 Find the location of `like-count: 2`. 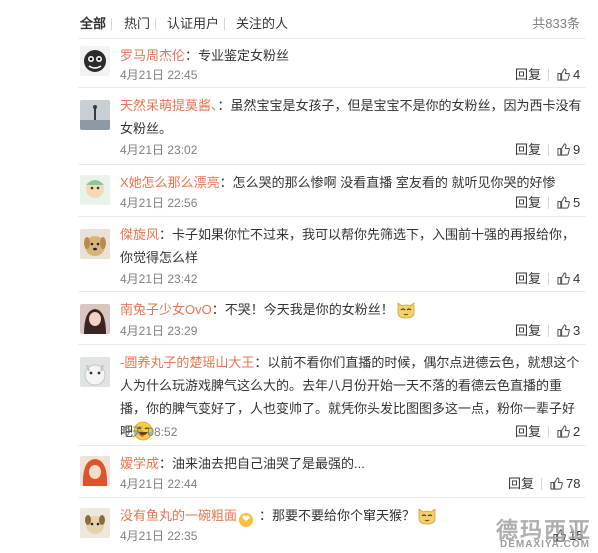

like-count: 2 is located at coordinates (577, 431).